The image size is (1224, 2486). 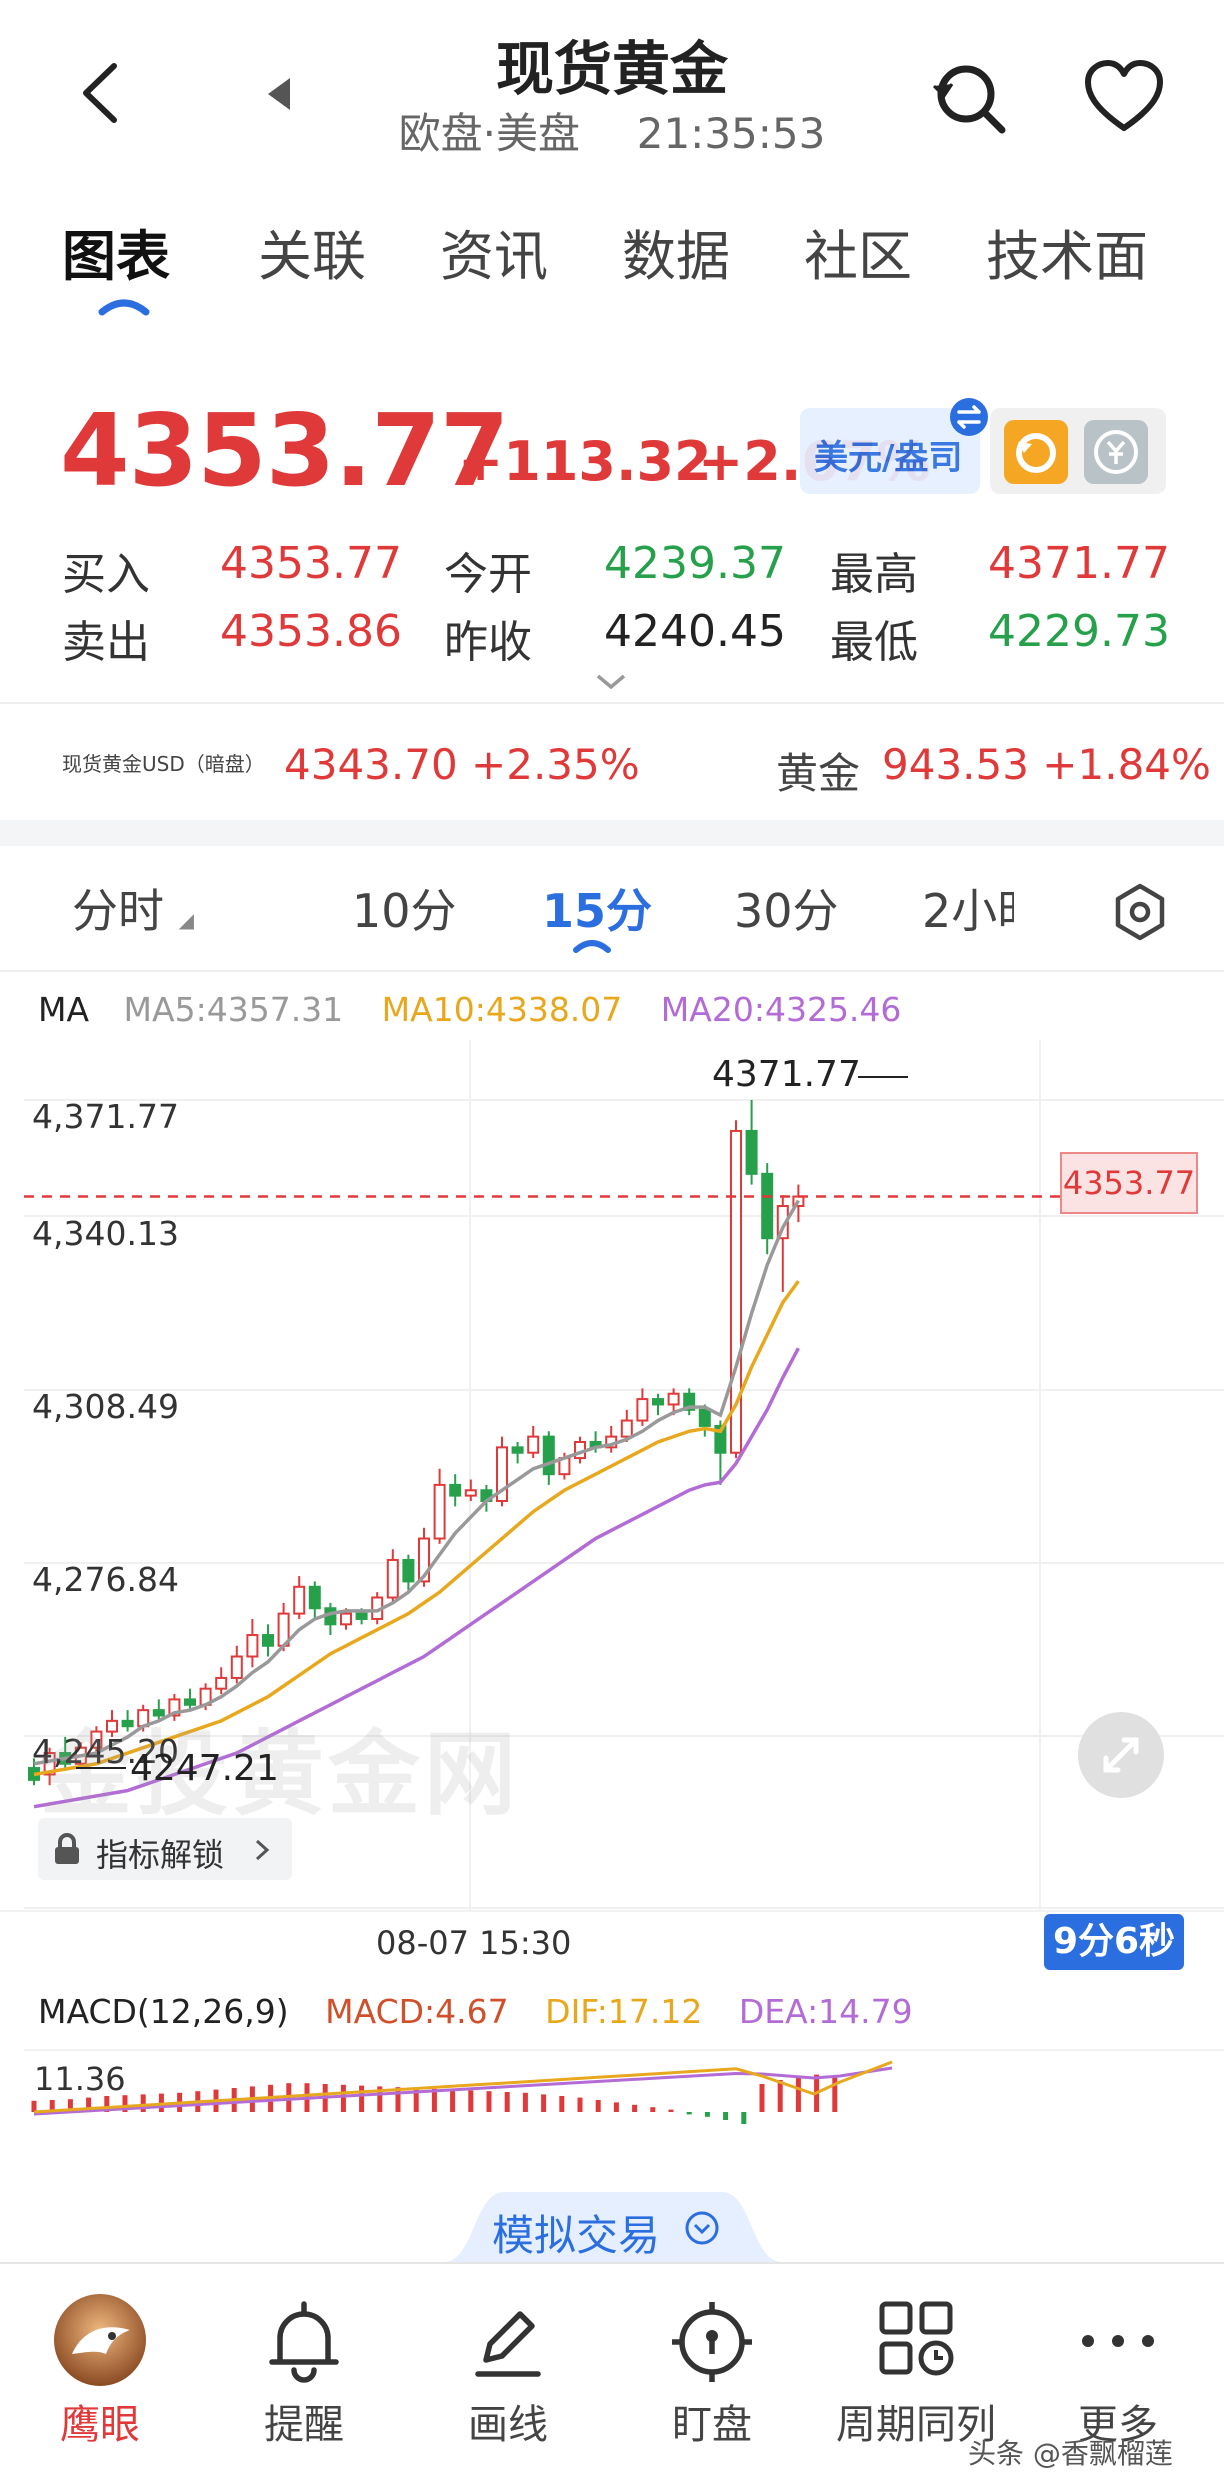 I want to click on target-lock-icon, so click(x=712, y=2342).